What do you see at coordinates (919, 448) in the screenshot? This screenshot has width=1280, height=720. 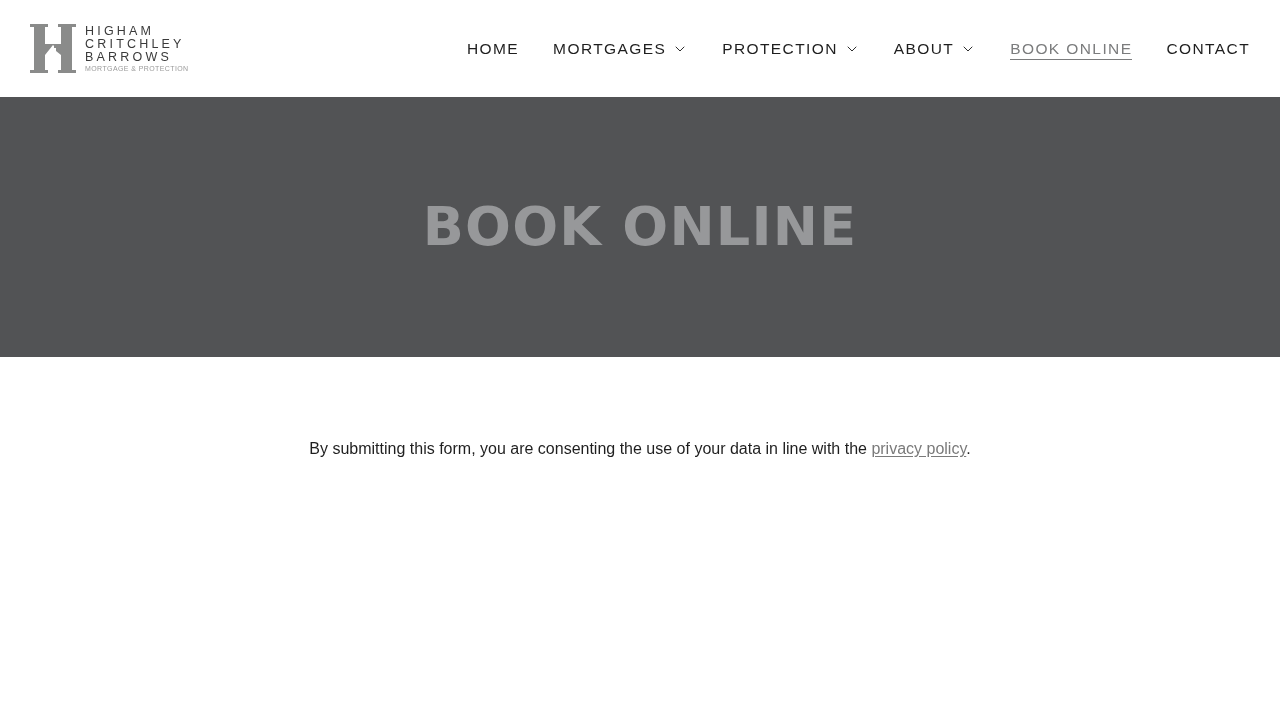 I see `privacy-policy-link: privacy policy` at bounding box center [919, 448].